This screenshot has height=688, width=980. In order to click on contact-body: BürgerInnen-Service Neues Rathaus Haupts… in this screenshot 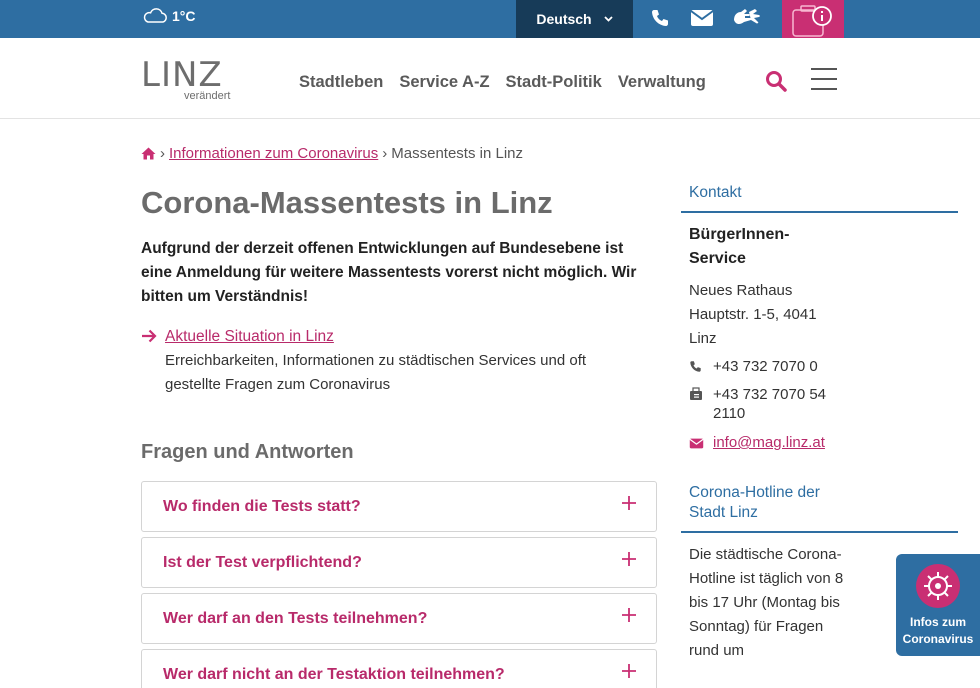, I will do `click(761, 334)`.